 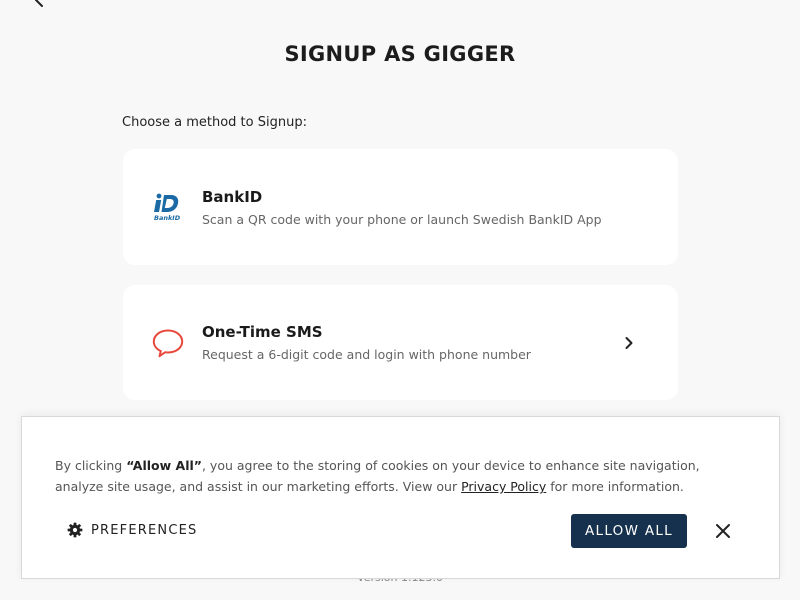 I want to click on allow-all-emphasis: “Allow All”, so click(x=164, y=465).